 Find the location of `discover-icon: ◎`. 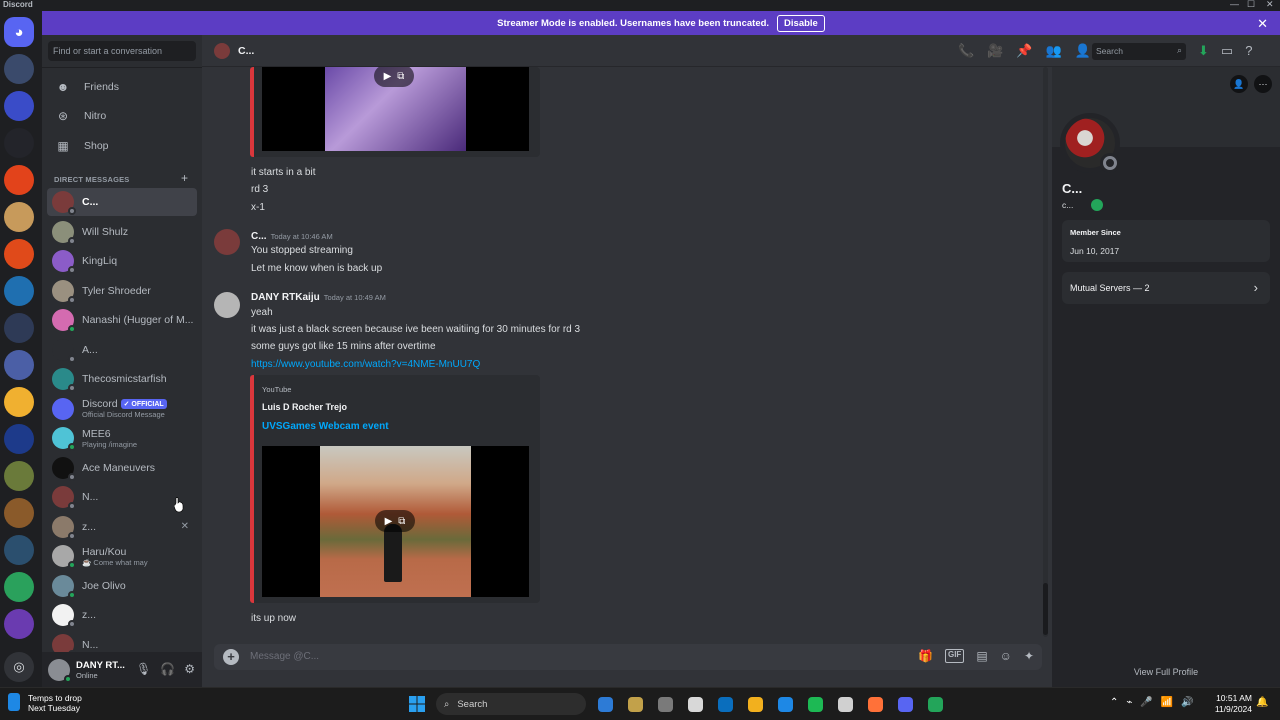

discover-icon: ◎ is located at coordinates (19, 667).